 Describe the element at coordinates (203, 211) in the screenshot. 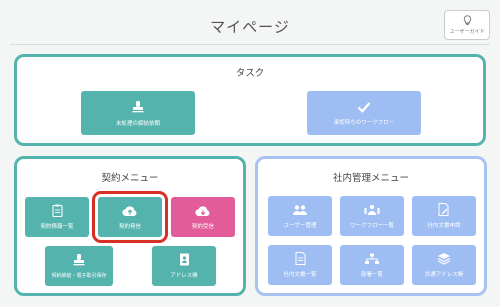

I see `cloud-download-icon` at that location.